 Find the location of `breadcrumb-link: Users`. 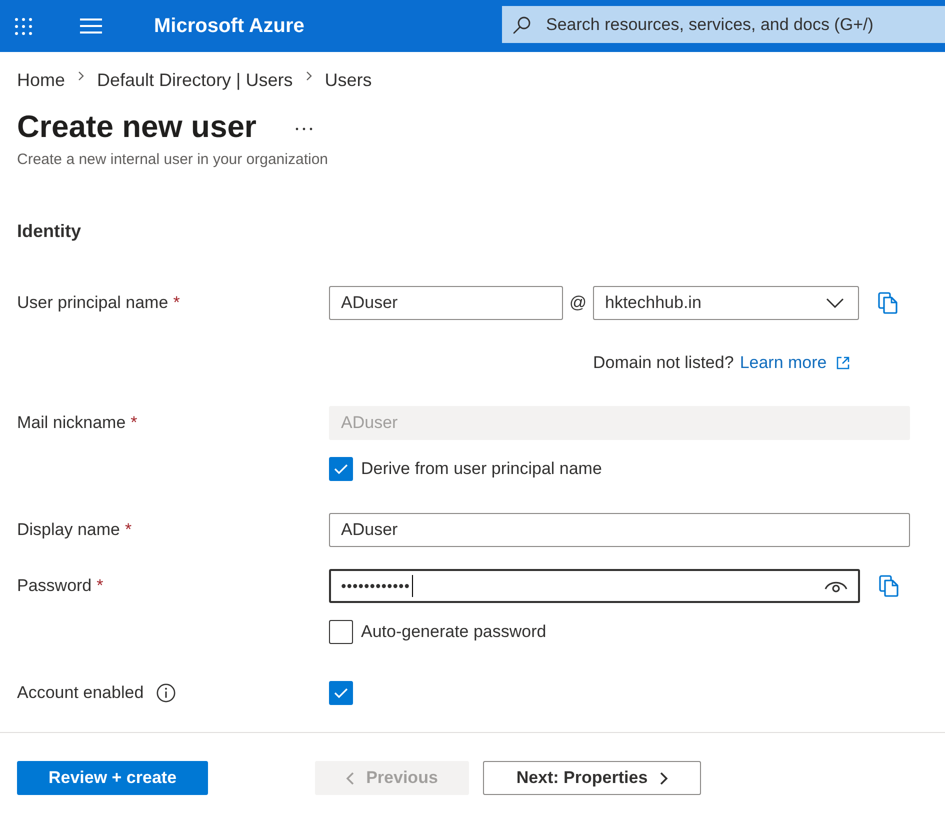

breadcrumb-link: Users is located at coordinates (348, 80).